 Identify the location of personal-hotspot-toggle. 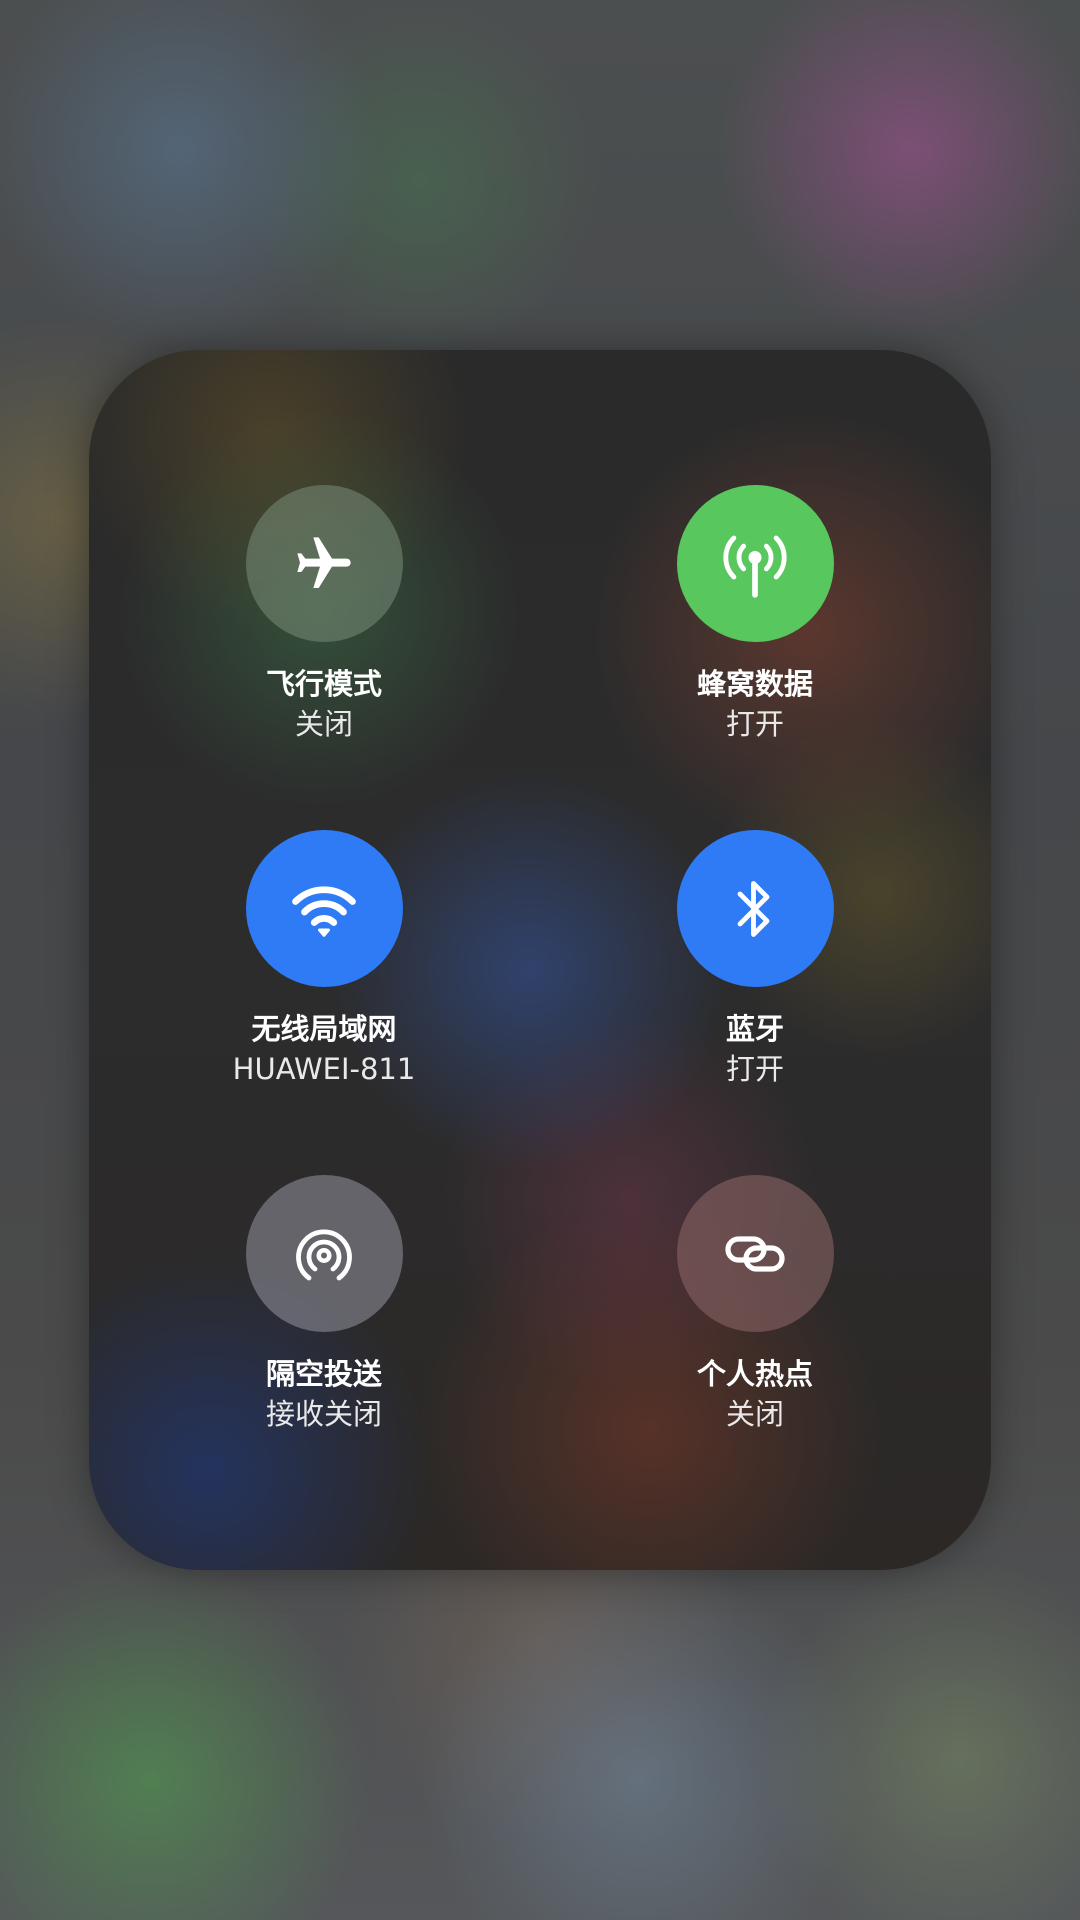
(755, 1253).